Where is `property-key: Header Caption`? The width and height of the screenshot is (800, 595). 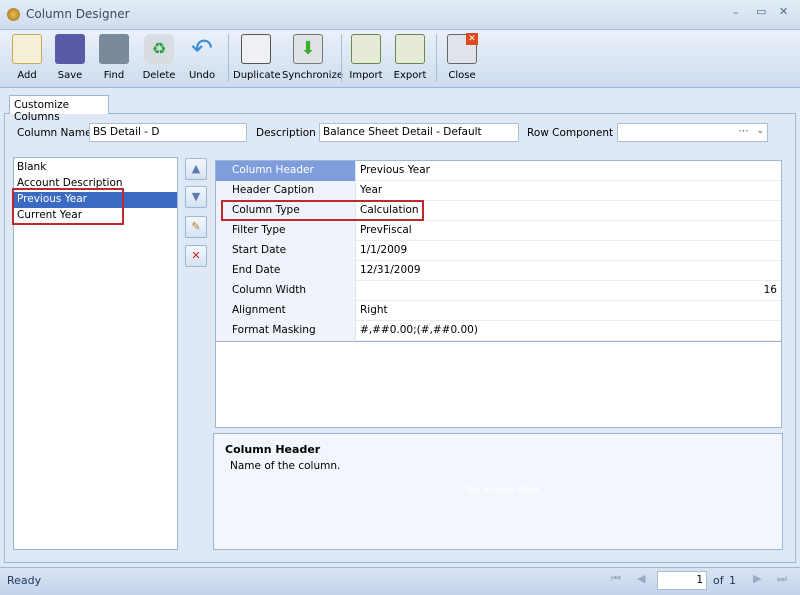 property-key: Header Caption is located at coordinates (285, 191).